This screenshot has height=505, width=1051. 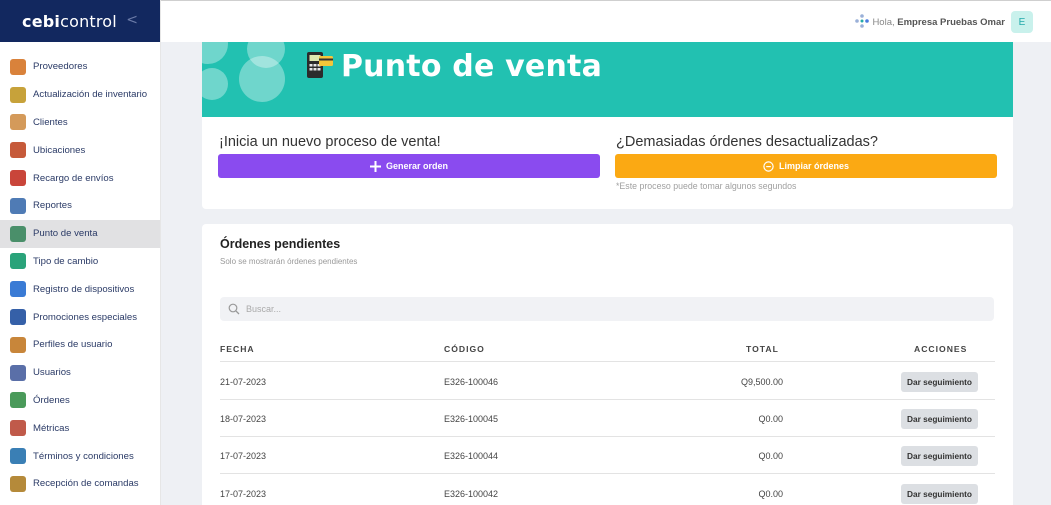 I want to click on user-profile-icon, so click(x=18, y=344).